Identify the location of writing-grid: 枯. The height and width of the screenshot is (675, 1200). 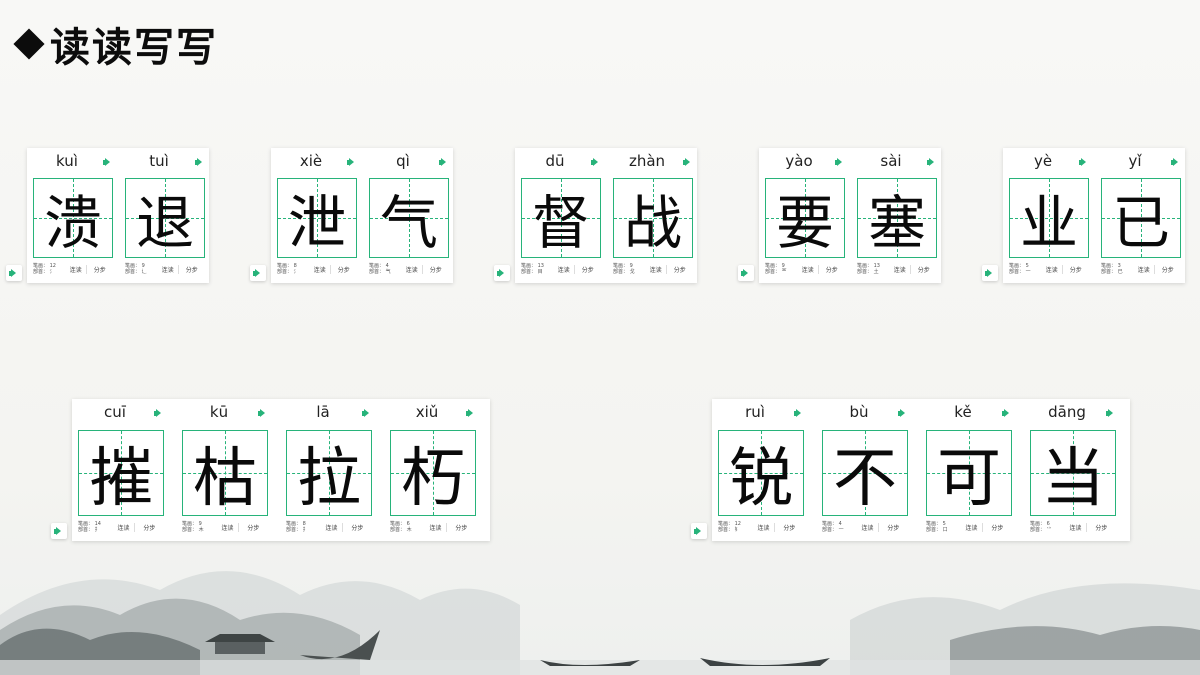
(225, 473).